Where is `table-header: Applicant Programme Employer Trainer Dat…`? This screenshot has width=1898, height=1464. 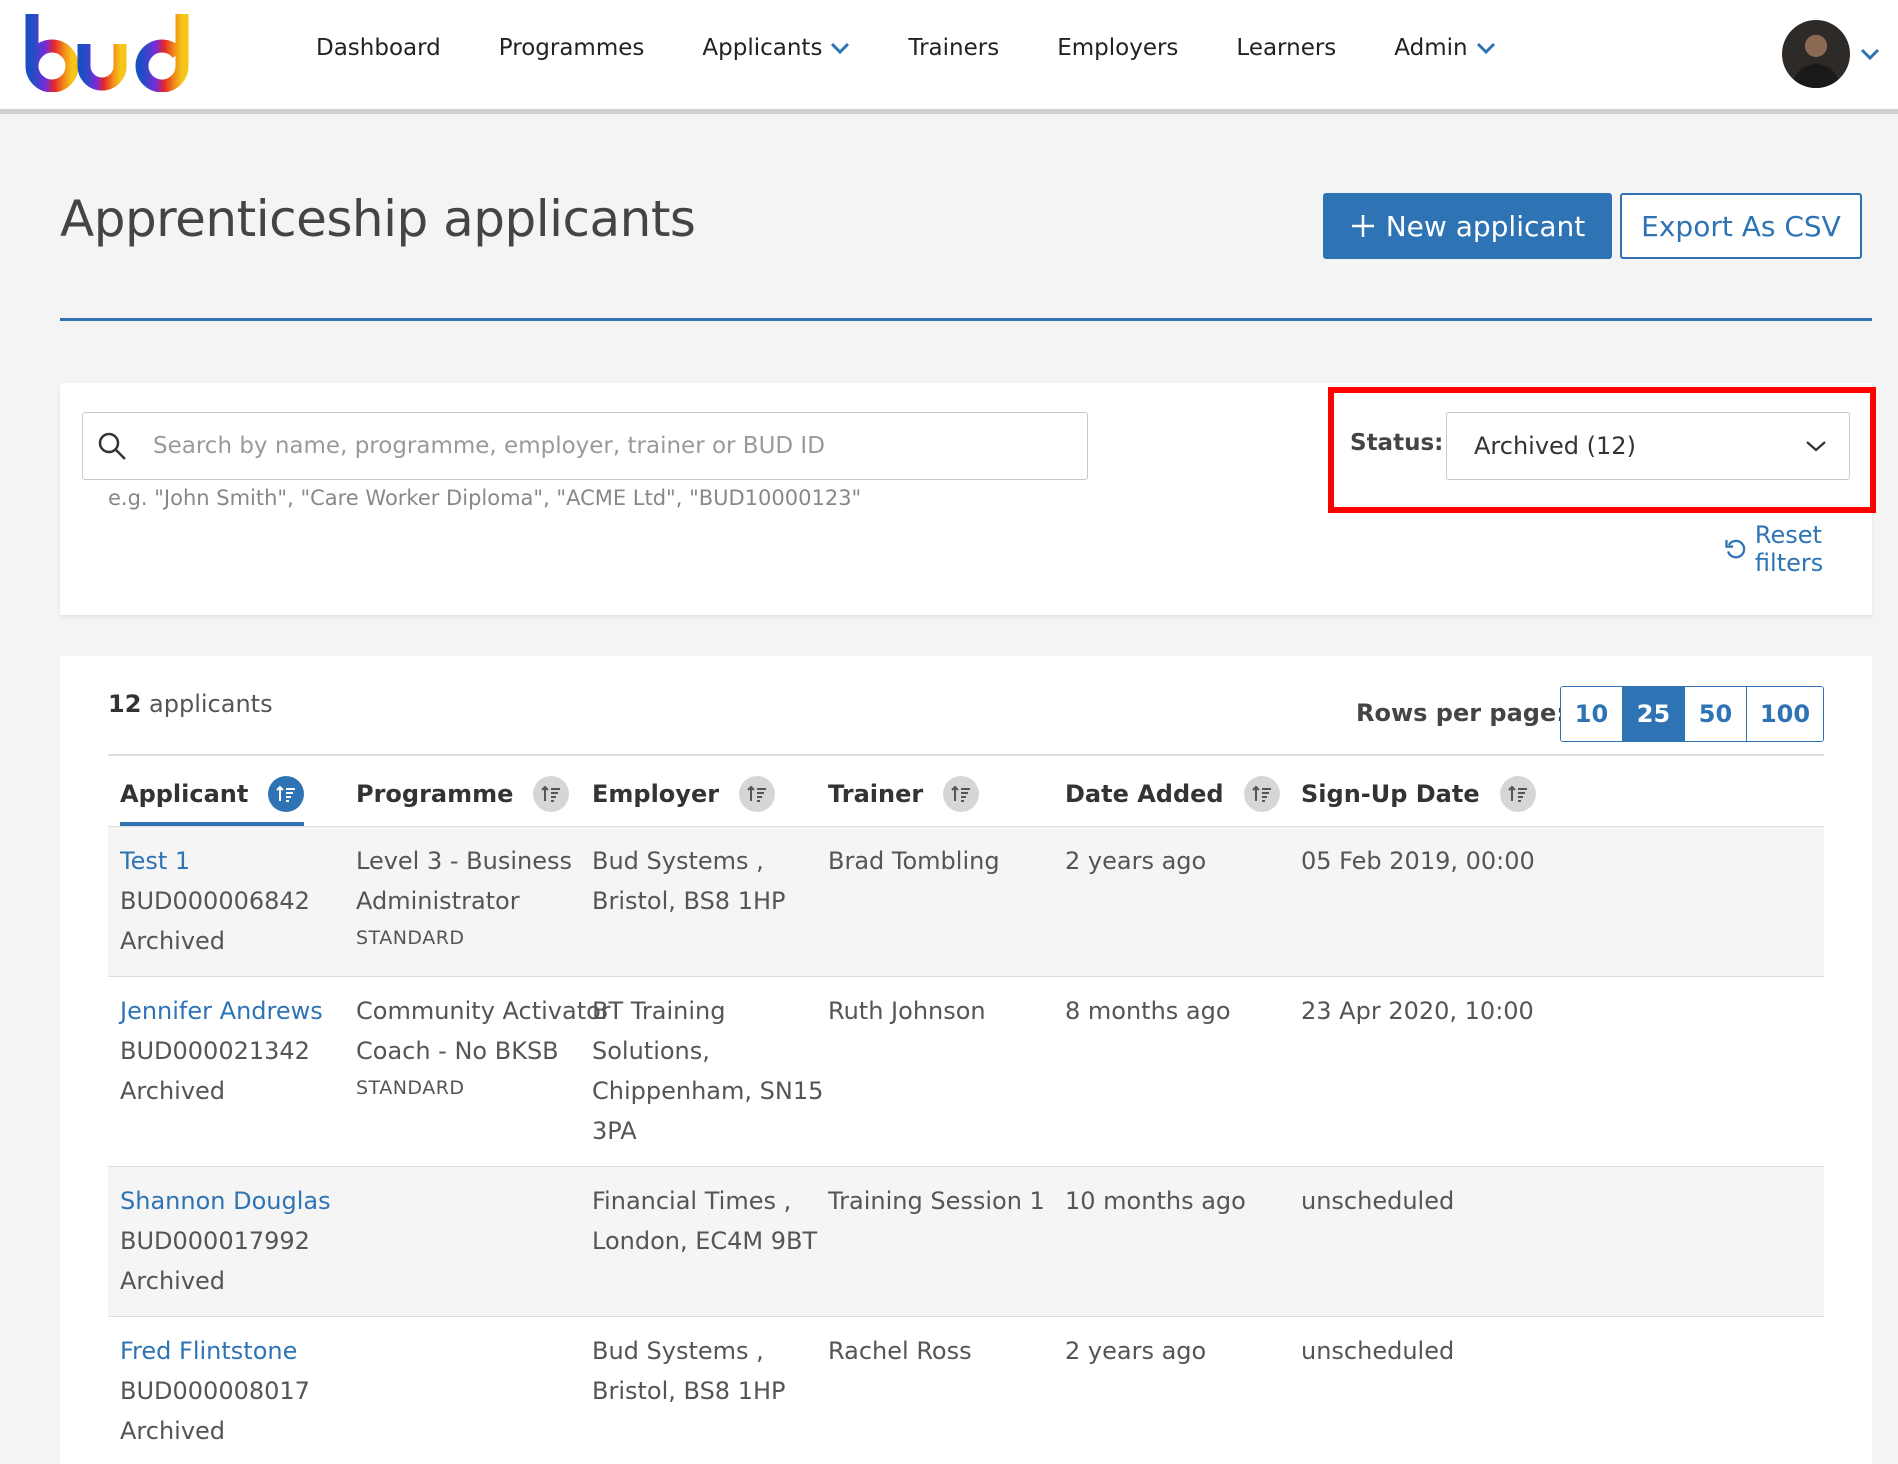
table-header: Applicant Programme Employer Trainer Dat… is located at coordinates (966, 791).